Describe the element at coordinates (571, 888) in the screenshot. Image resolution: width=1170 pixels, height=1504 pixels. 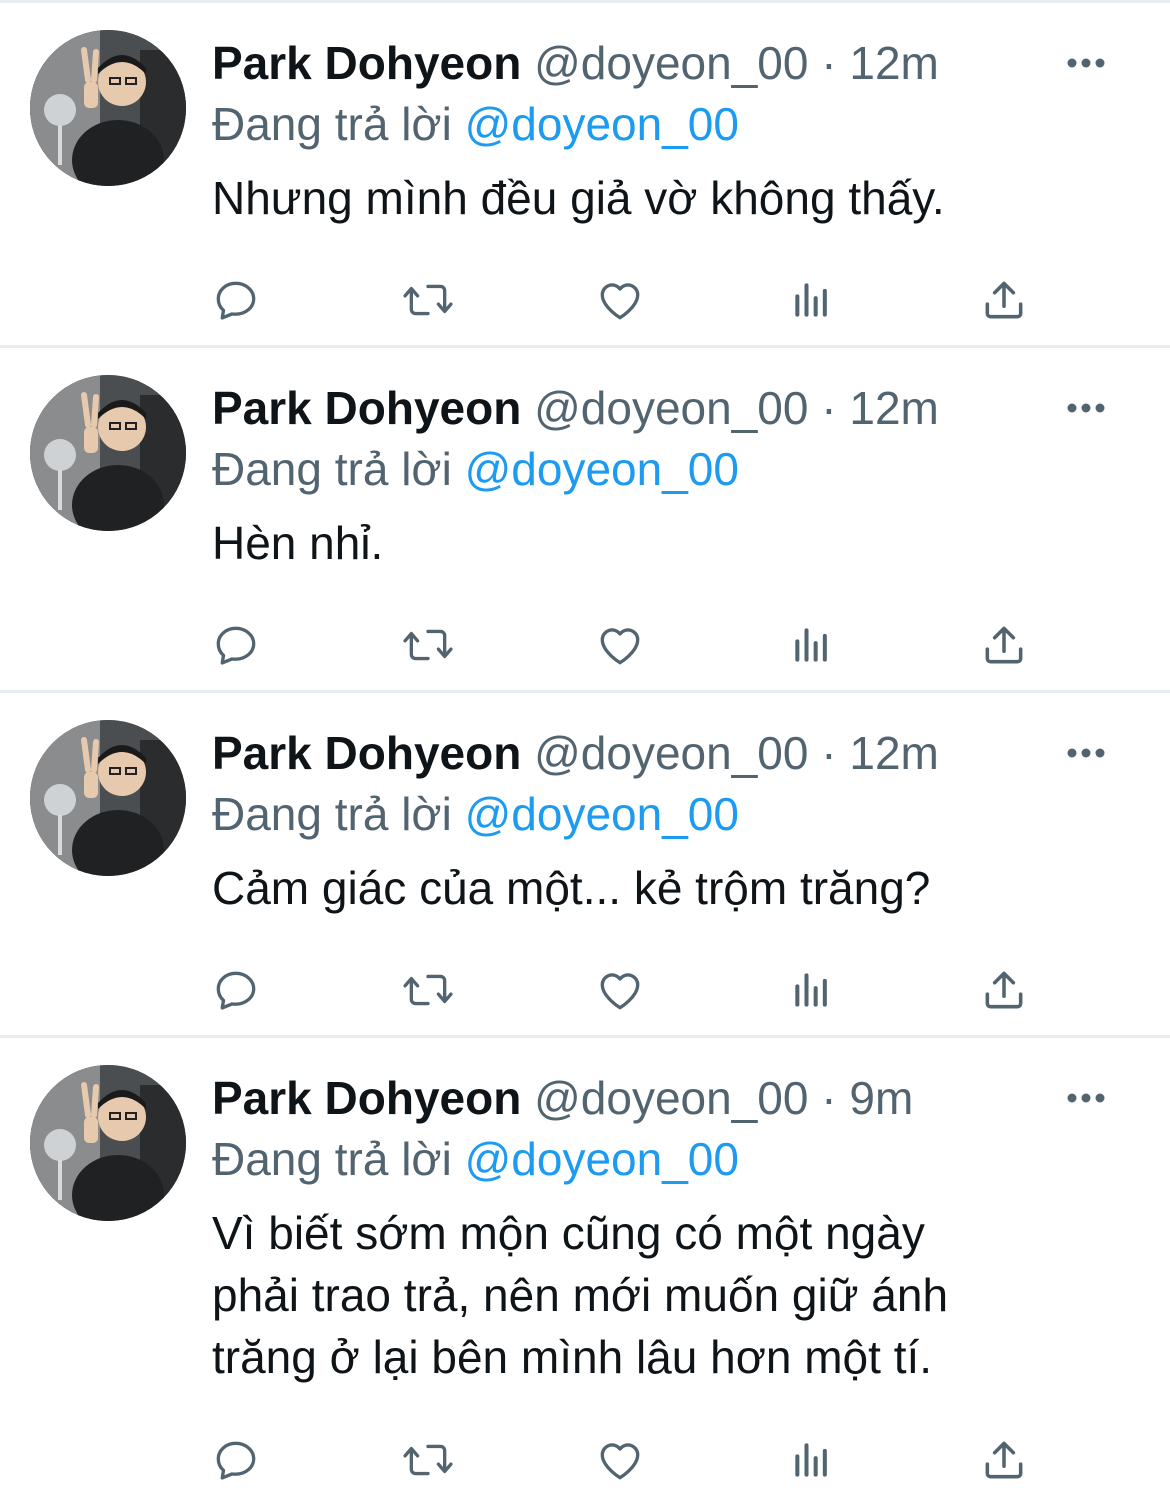
I see `tweet-text: Cảm giác của một... kẻ trộm trăng?` at that location.